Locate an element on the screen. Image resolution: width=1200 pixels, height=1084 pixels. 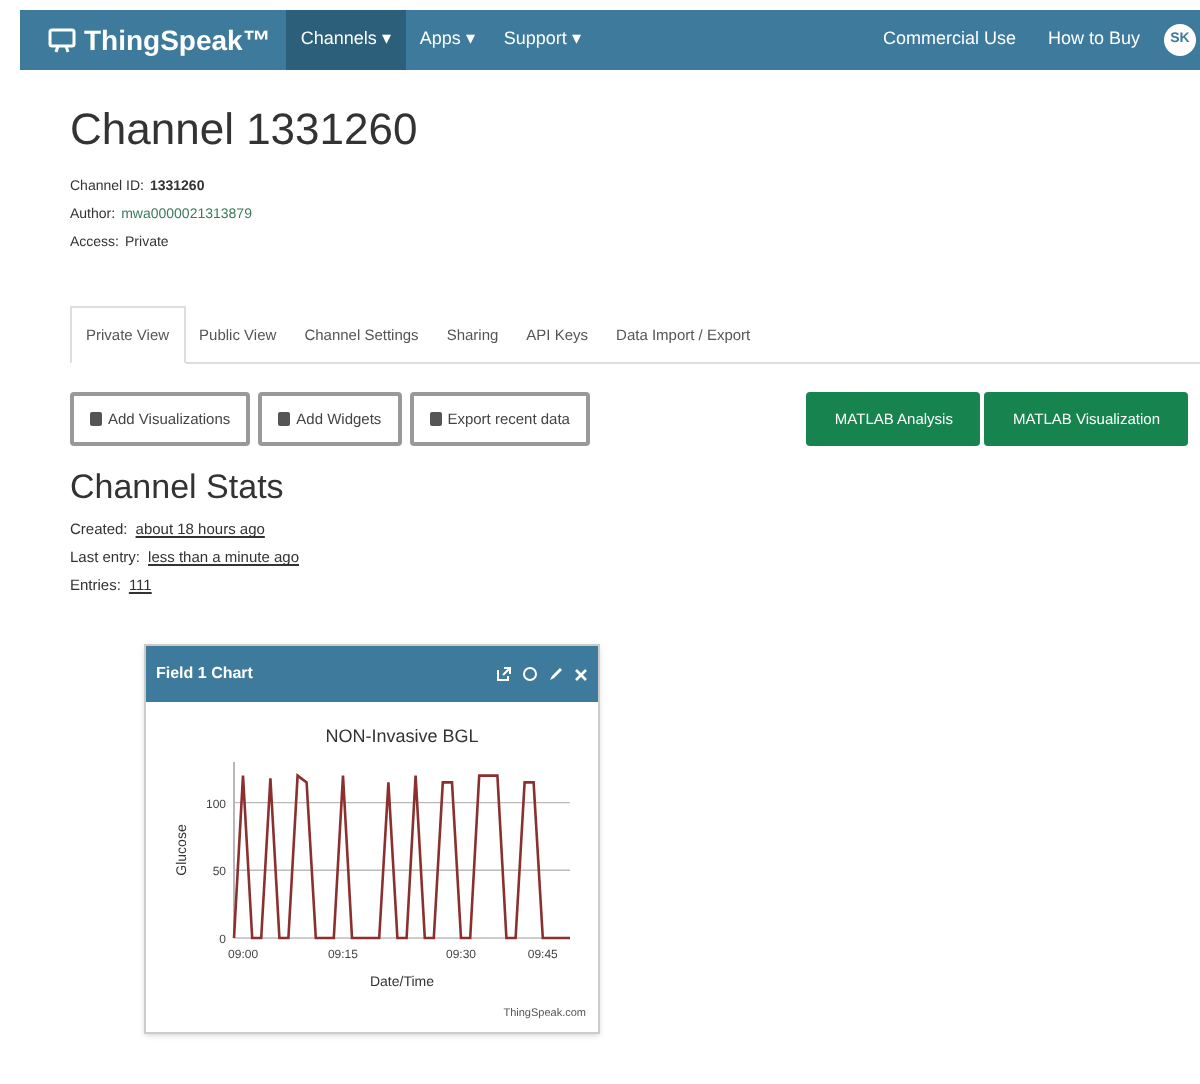
monitor-icon is located at coordinates (62, 40).